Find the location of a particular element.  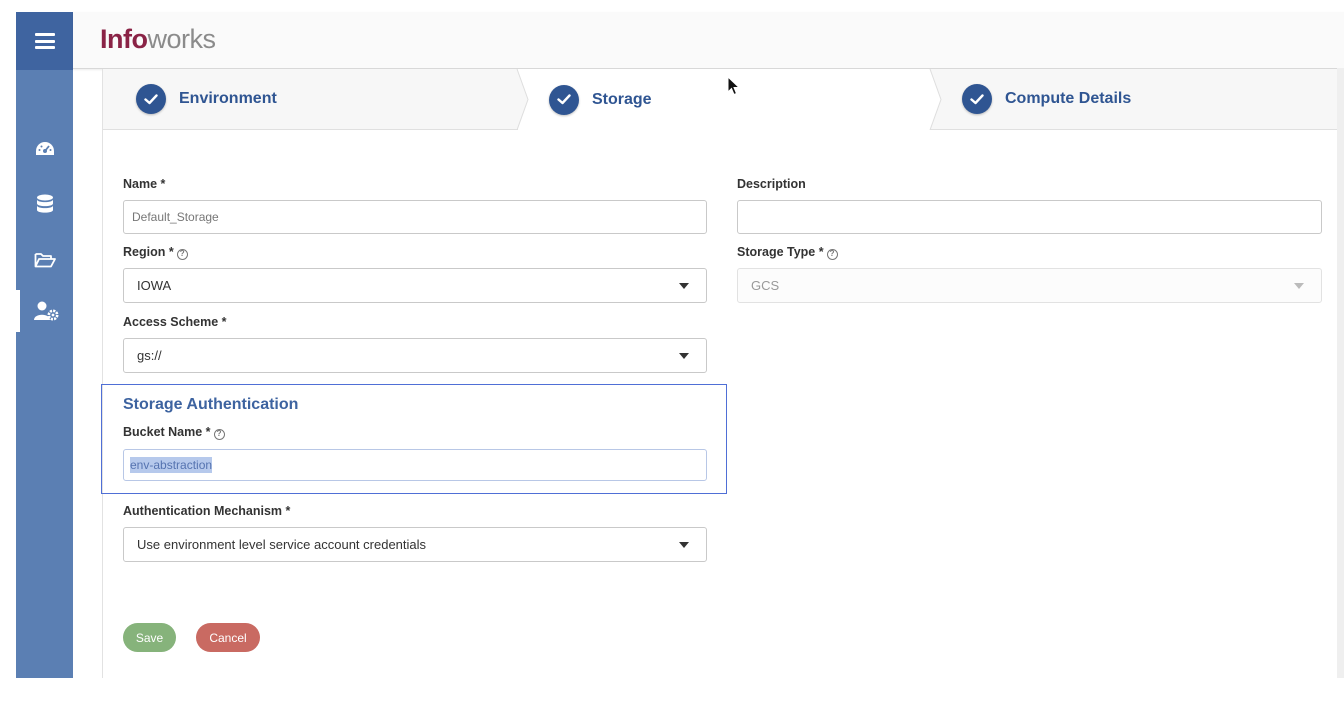

description-label: Description is located at coordinates (771, 184).